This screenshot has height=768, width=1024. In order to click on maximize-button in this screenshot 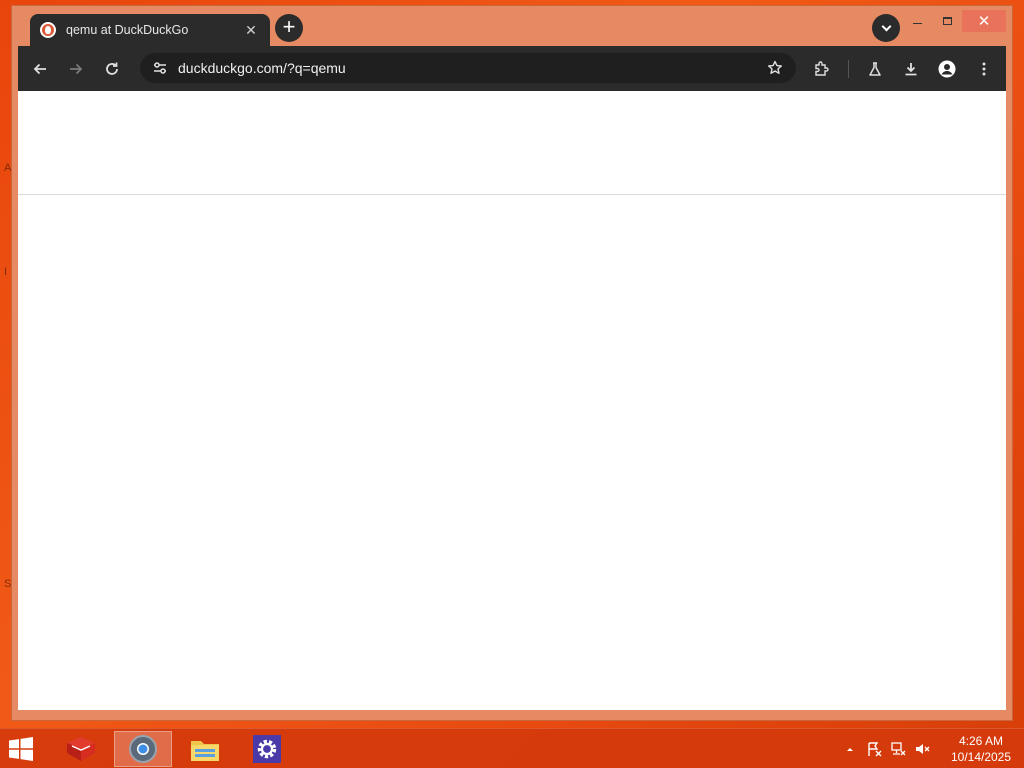, I will do `click(947, 21)`.